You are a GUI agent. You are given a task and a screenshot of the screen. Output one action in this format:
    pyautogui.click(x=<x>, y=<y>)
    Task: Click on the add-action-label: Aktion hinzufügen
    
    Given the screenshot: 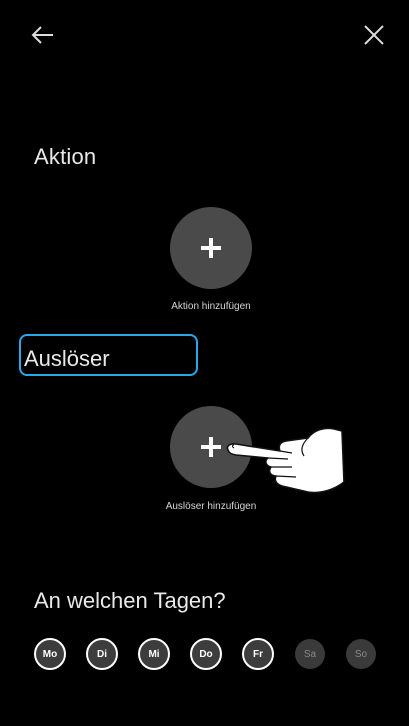 What is the action you would take?
    pyautogui.click(x=211, y=306)
    